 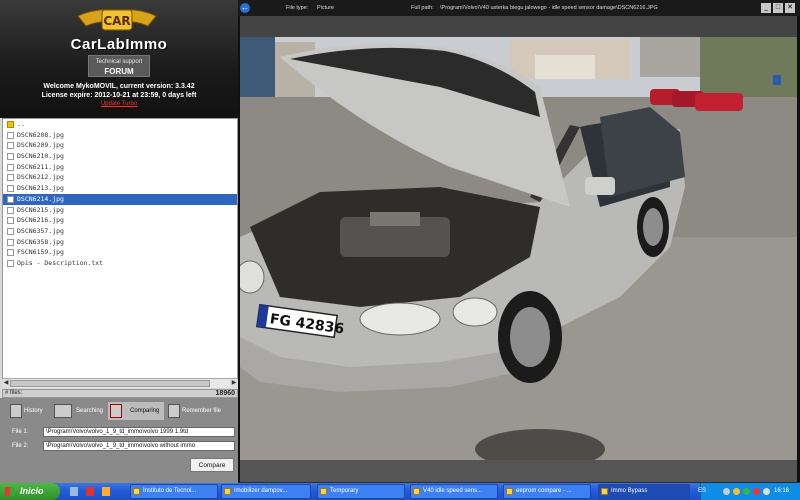 I want to click on remember-file-button: Remember file, so click(x=201, y=411).